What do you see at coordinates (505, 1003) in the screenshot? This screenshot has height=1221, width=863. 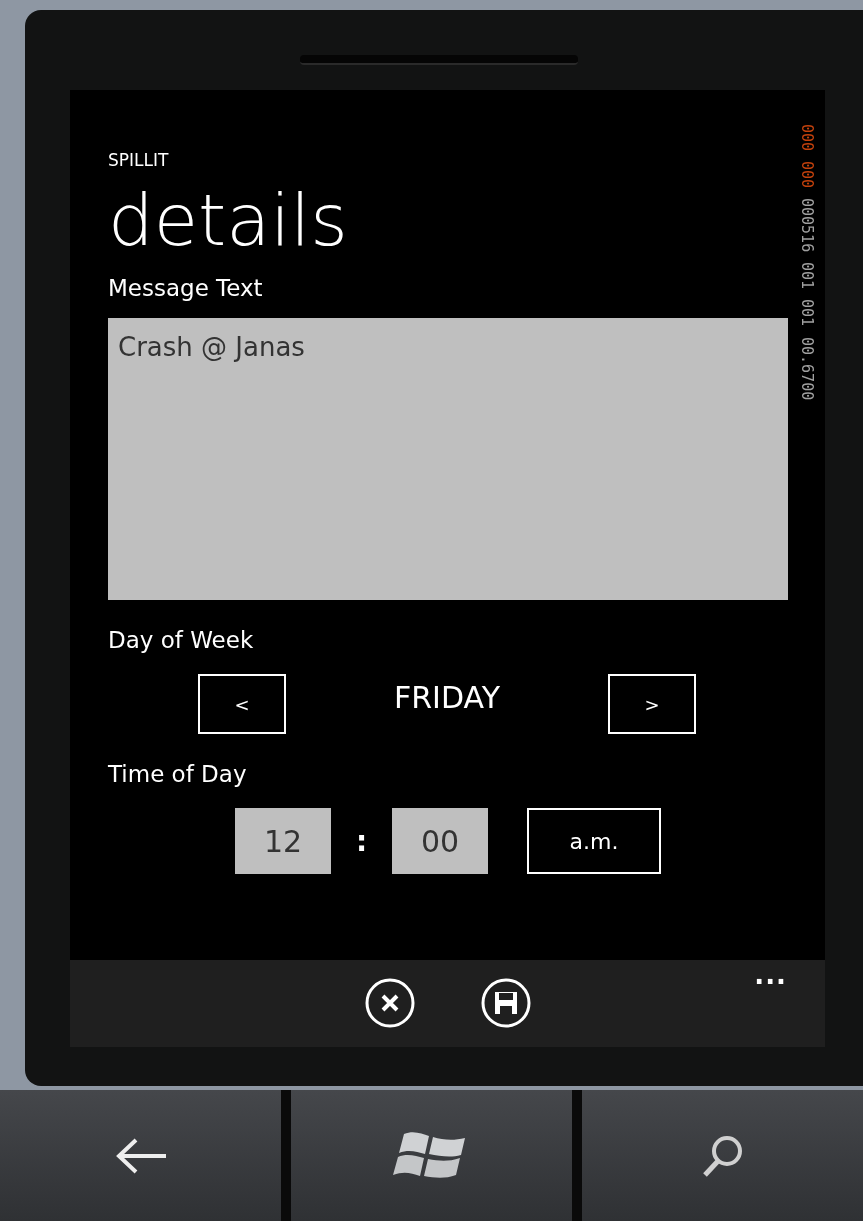 I see `save-icon` at bounding box center [505, 1003].